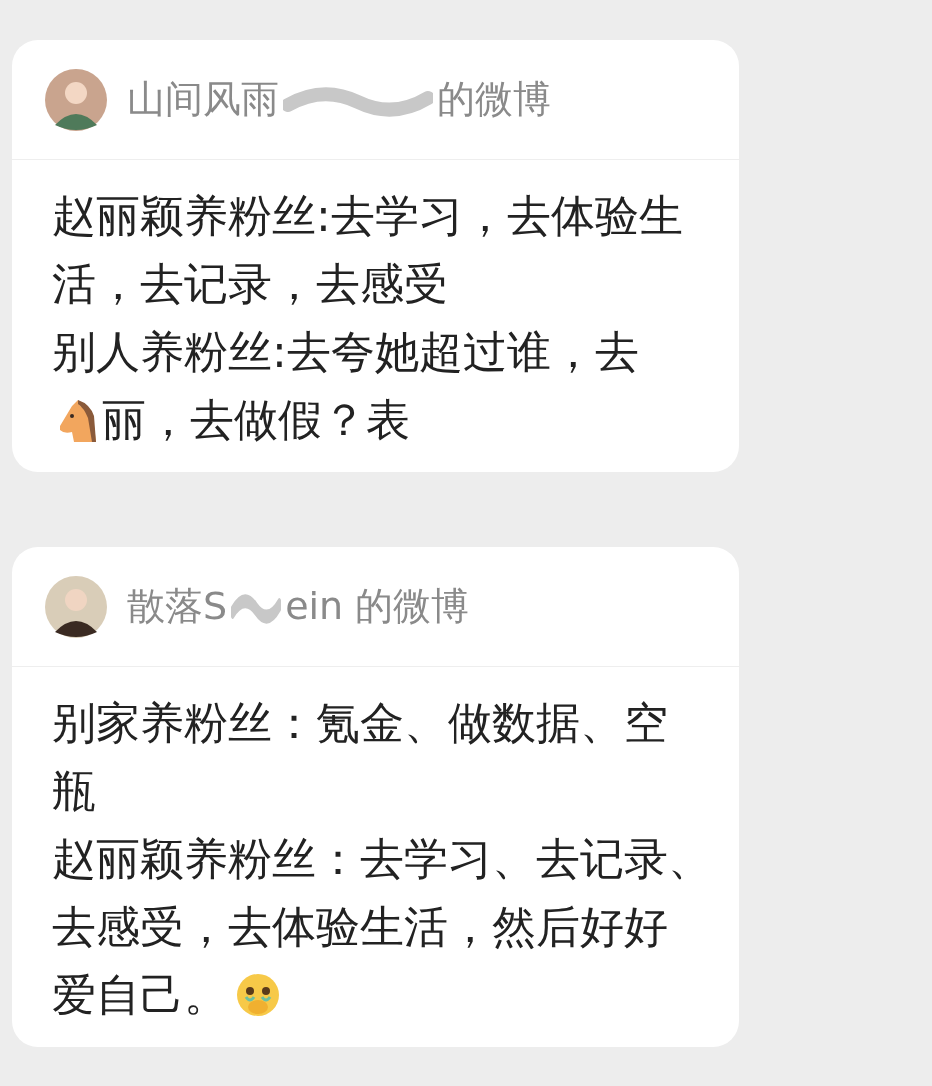 The image size is (932, 1086). Describe the element at coordinates (367, 215) in the screenshot. I see `post-text: 赵丽颖养粉丝:去学习，去体验生` at that location.